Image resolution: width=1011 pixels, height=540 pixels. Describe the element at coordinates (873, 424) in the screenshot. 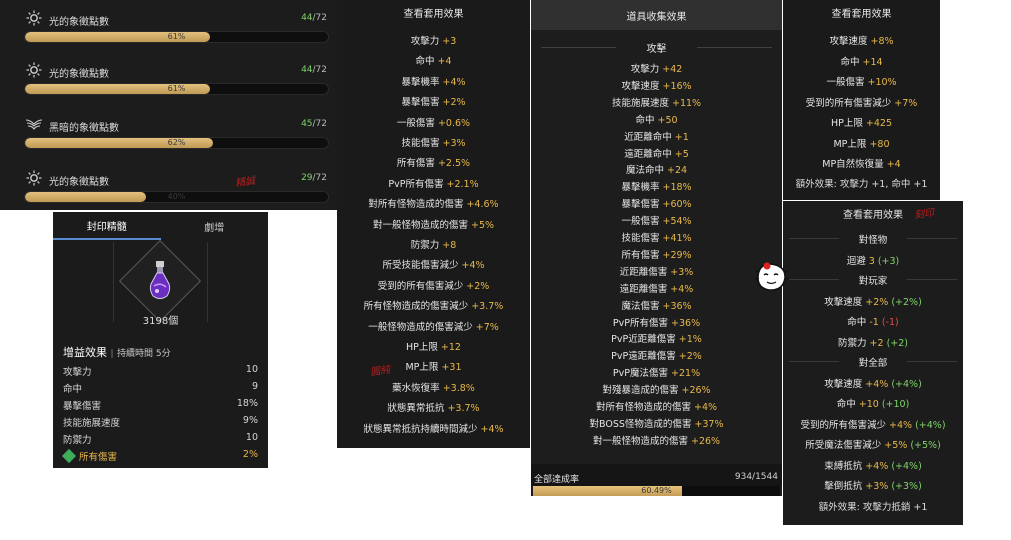

I see `effect-line: 受到的所有傷害減少 +4% (+4%)` at that location.